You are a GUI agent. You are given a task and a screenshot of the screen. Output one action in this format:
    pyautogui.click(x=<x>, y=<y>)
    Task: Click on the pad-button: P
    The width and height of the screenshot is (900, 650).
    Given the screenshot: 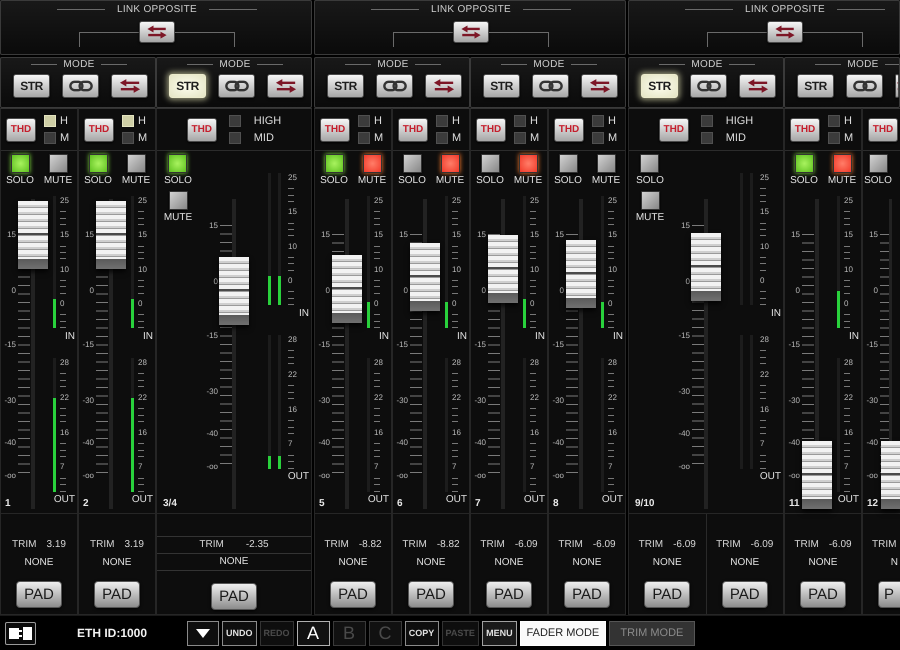 What is the action you would take?
    pyautogui.click(x=889, y=594)
    